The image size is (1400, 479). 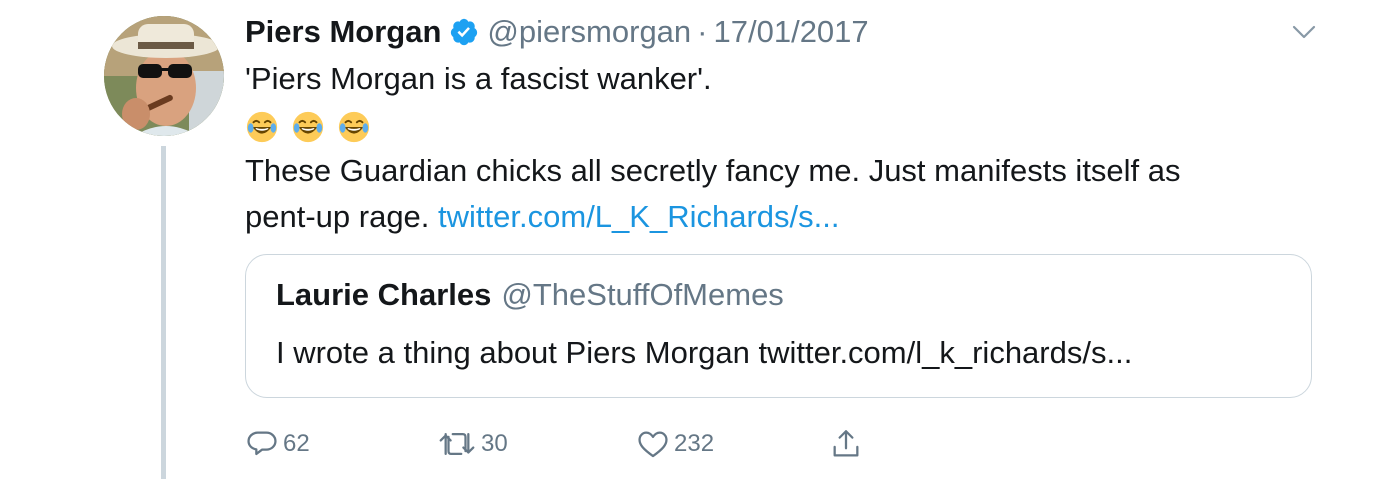 I want to click on tweet-text-line-1: 'Piers Morgan is a fascist wanker'., so click(x=478, y=78).